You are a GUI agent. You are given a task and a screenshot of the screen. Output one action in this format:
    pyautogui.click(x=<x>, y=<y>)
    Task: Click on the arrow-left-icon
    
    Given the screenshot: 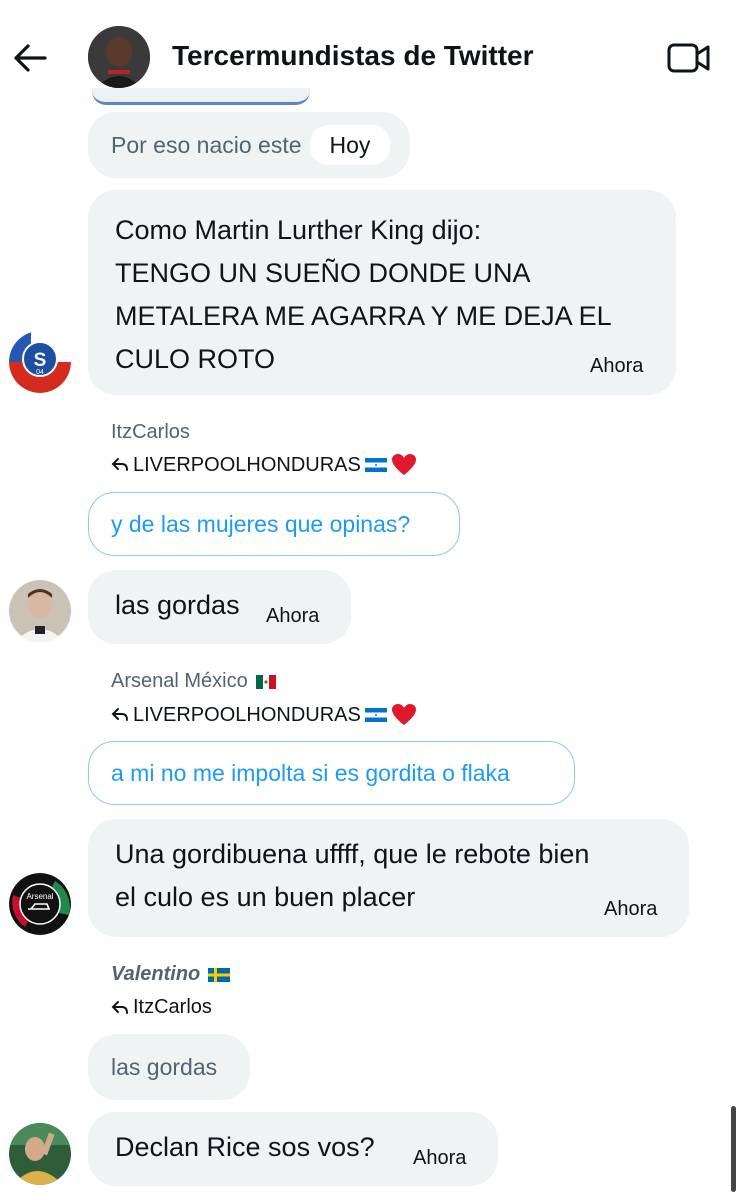 What is the action you would take?
    pyautogui.click(x=30, y=58)
    